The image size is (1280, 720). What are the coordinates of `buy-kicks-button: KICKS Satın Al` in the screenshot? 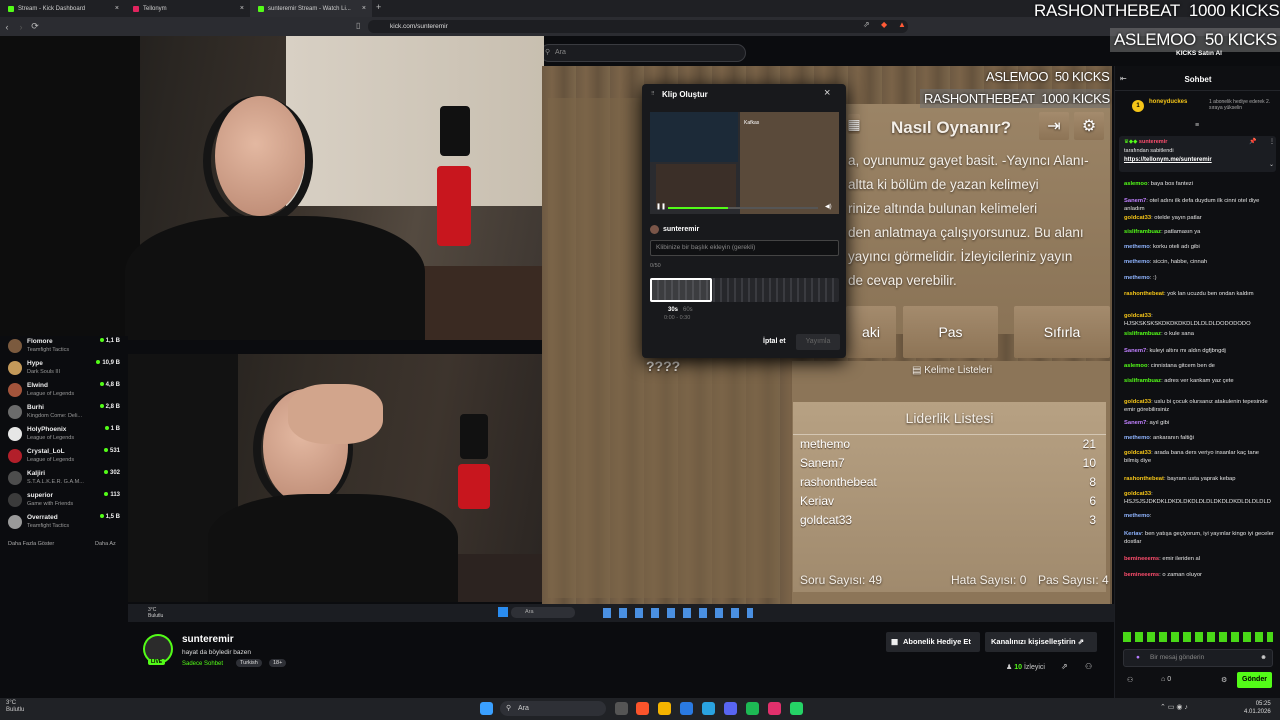 It's located at (1199, 53).